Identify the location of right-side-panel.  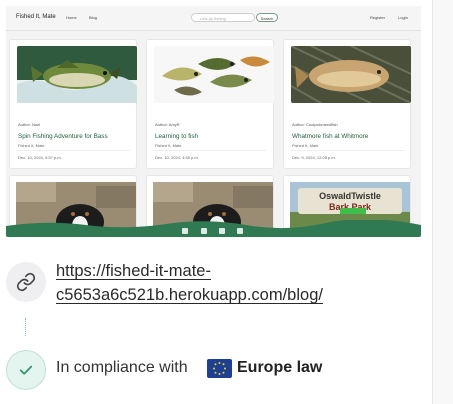
(442, 202).